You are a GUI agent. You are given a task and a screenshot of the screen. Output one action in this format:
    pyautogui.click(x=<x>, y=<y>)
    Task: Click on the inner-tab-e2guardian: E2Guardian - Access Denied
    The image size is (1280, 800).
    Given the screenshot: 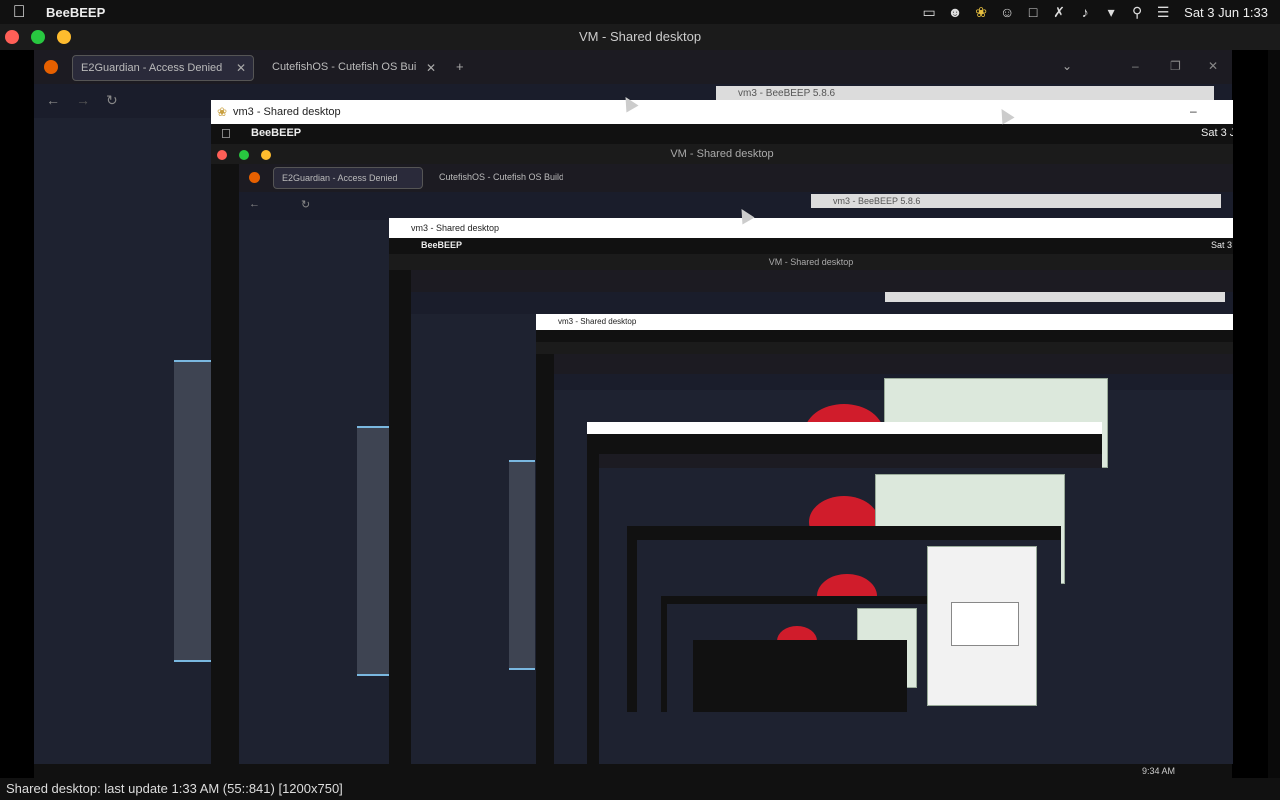 What is the action you would take?
    pyautogui.click(x=348, y=178)
    